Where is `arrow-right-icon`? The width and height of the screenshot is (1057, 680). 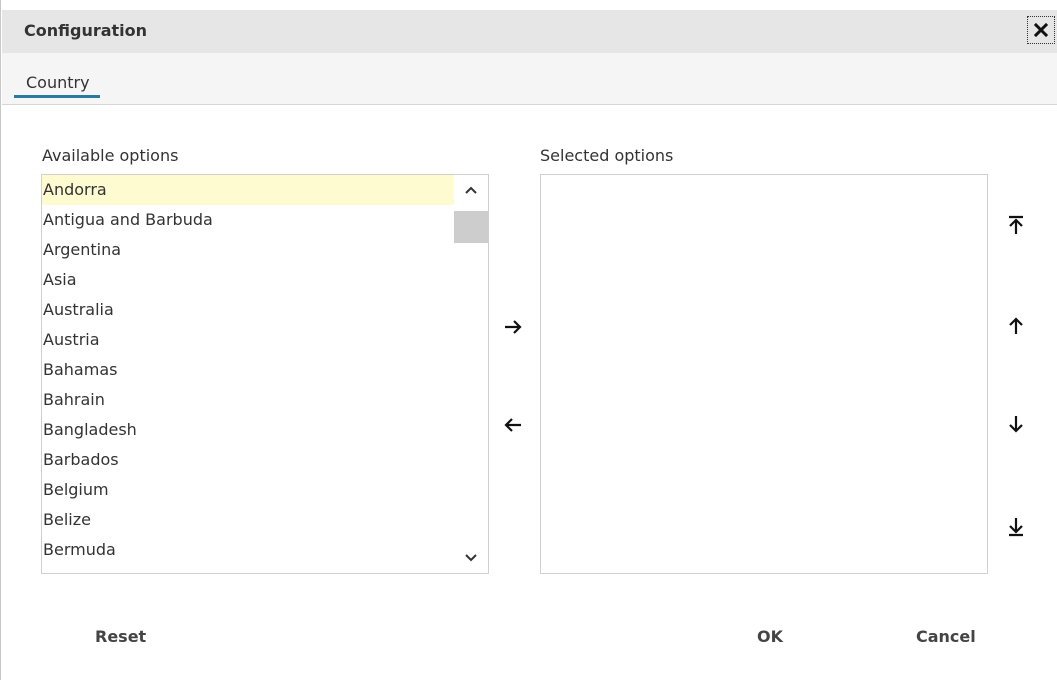 arrow-right-icon is located at coordinates (513, 327).